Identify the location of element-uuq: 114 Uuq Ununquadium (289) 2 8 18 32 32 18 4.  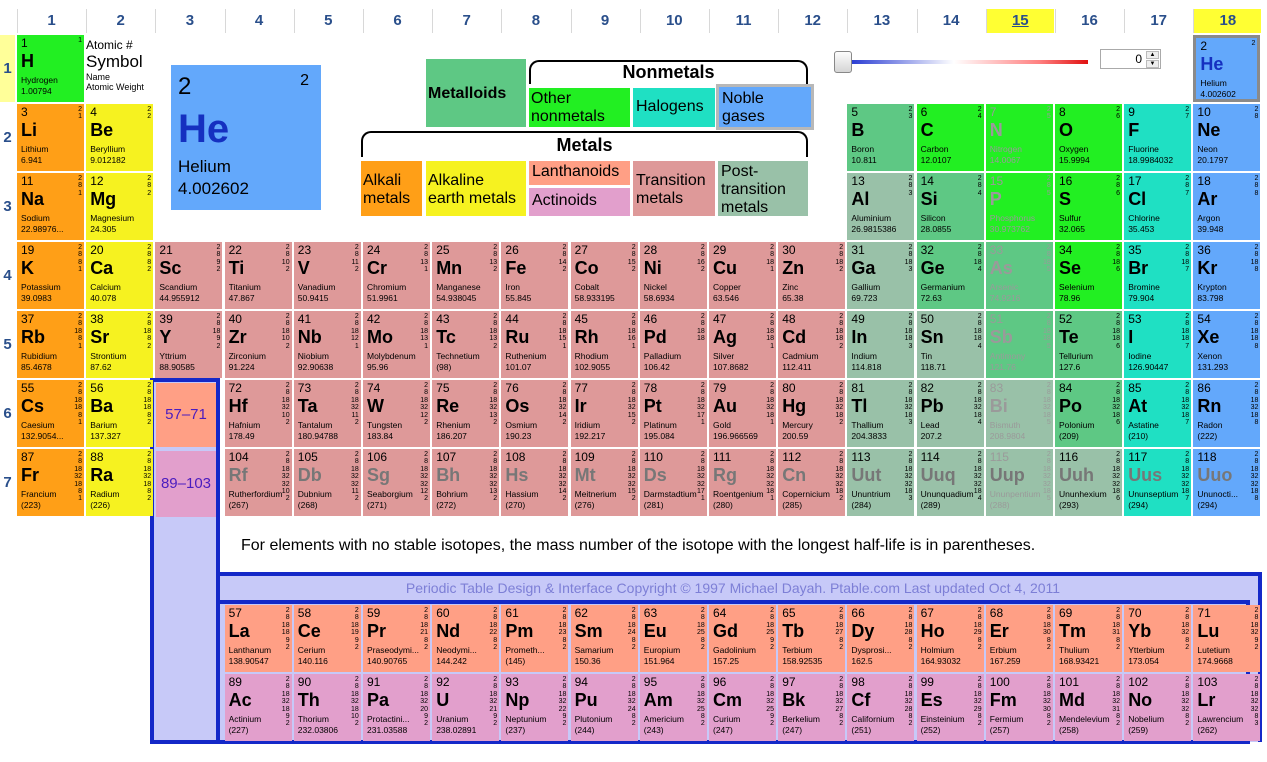
(950, 482).